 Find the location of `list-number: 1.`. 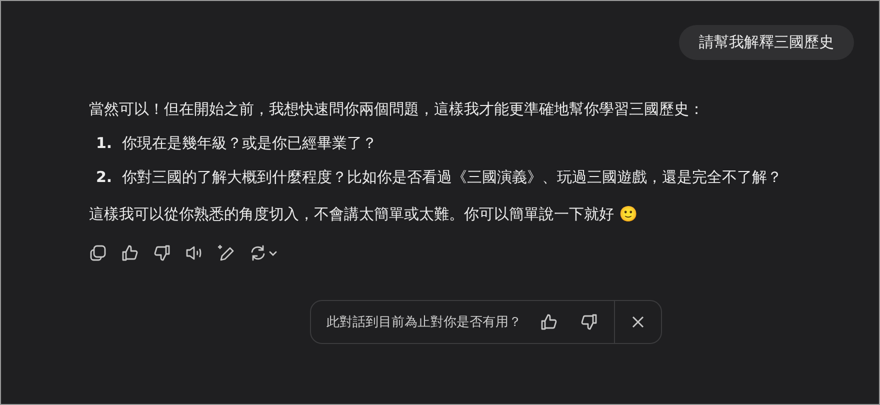

list-number: 1. is located at coordinates (105, 143).